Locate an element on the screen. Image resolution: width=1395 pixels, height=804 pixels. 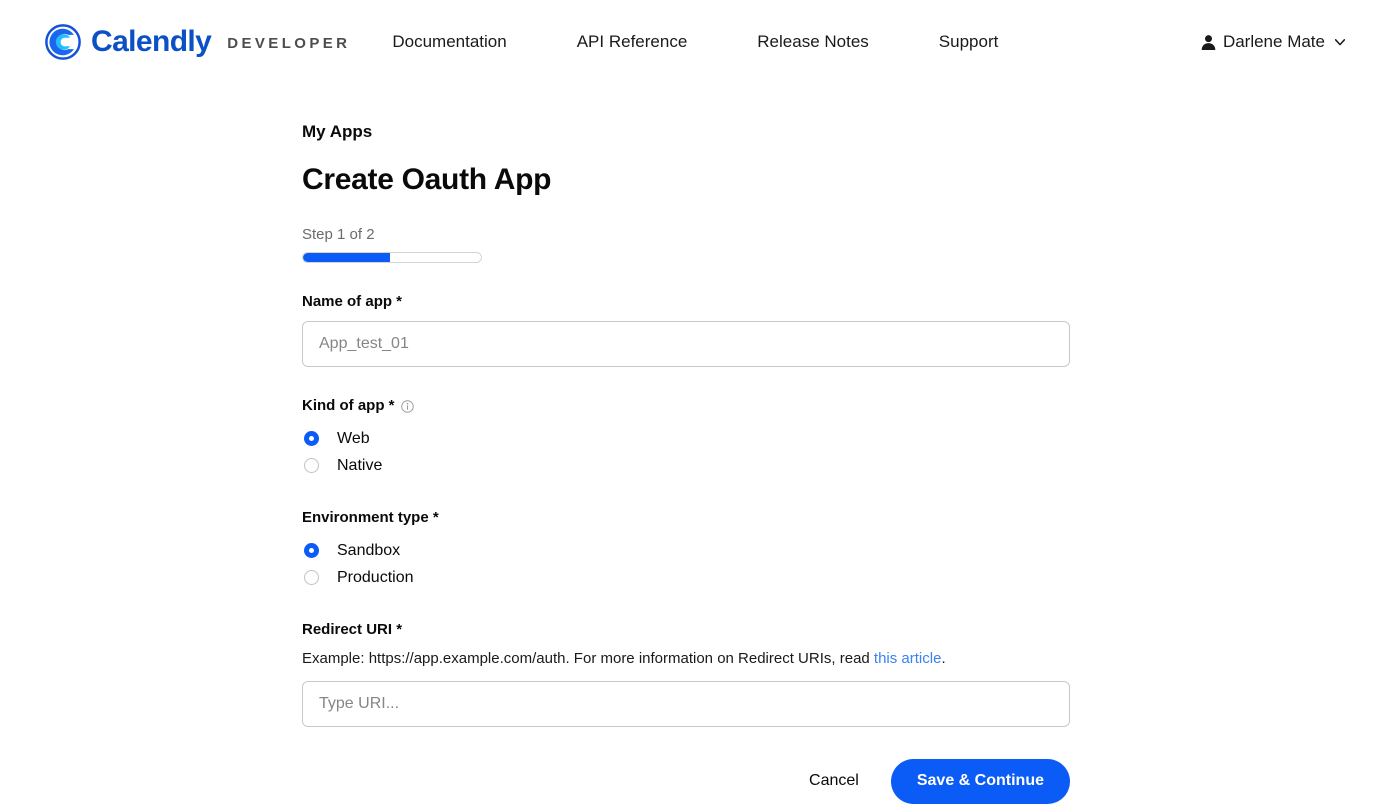
form-actions: Cancel Save & Continue is located at coordinates (686, 781).